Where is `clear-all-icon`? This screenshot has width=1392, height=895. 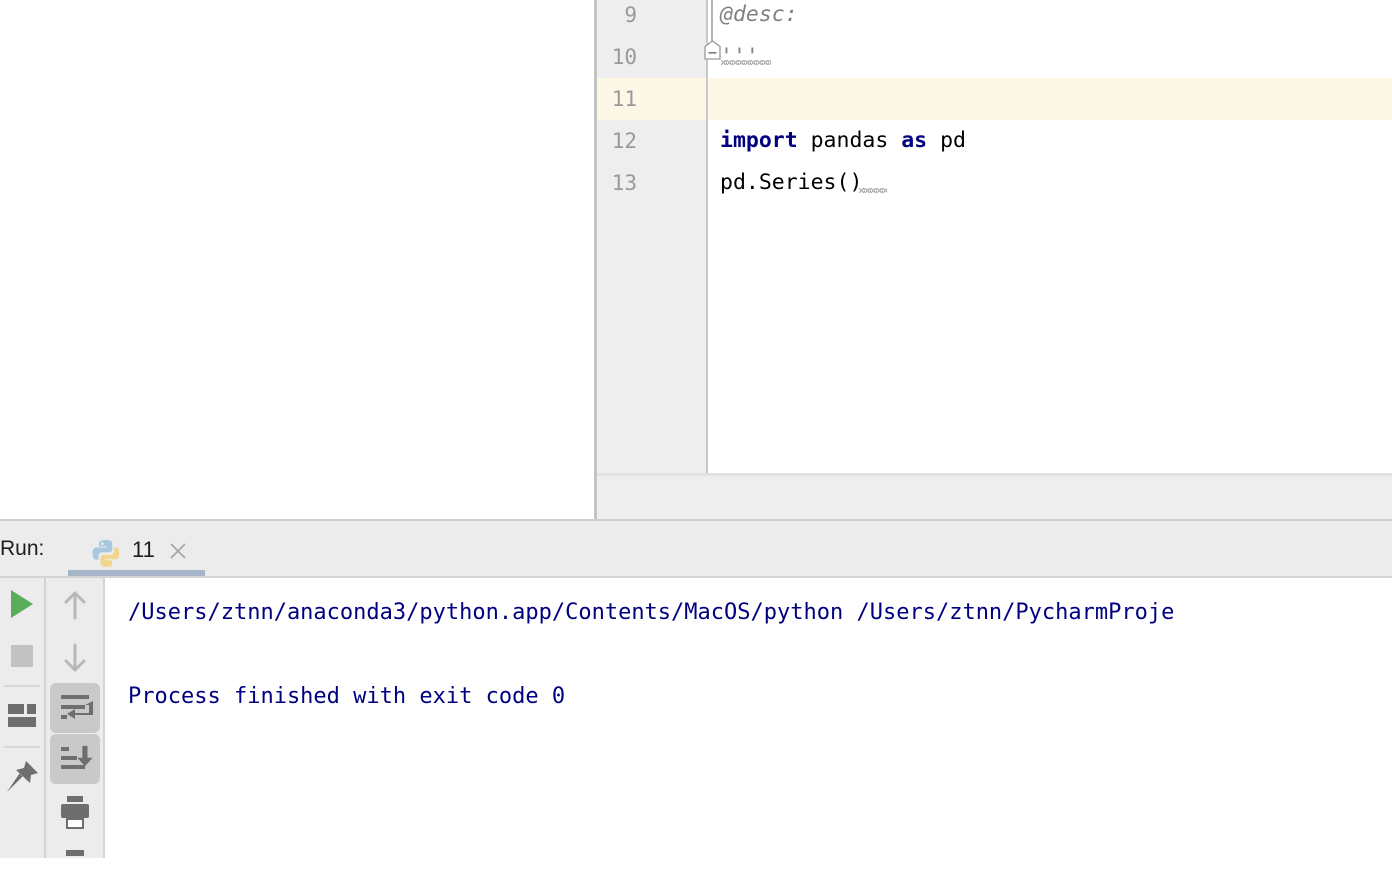
clear-all-icon is located at coordinates (75, 865).